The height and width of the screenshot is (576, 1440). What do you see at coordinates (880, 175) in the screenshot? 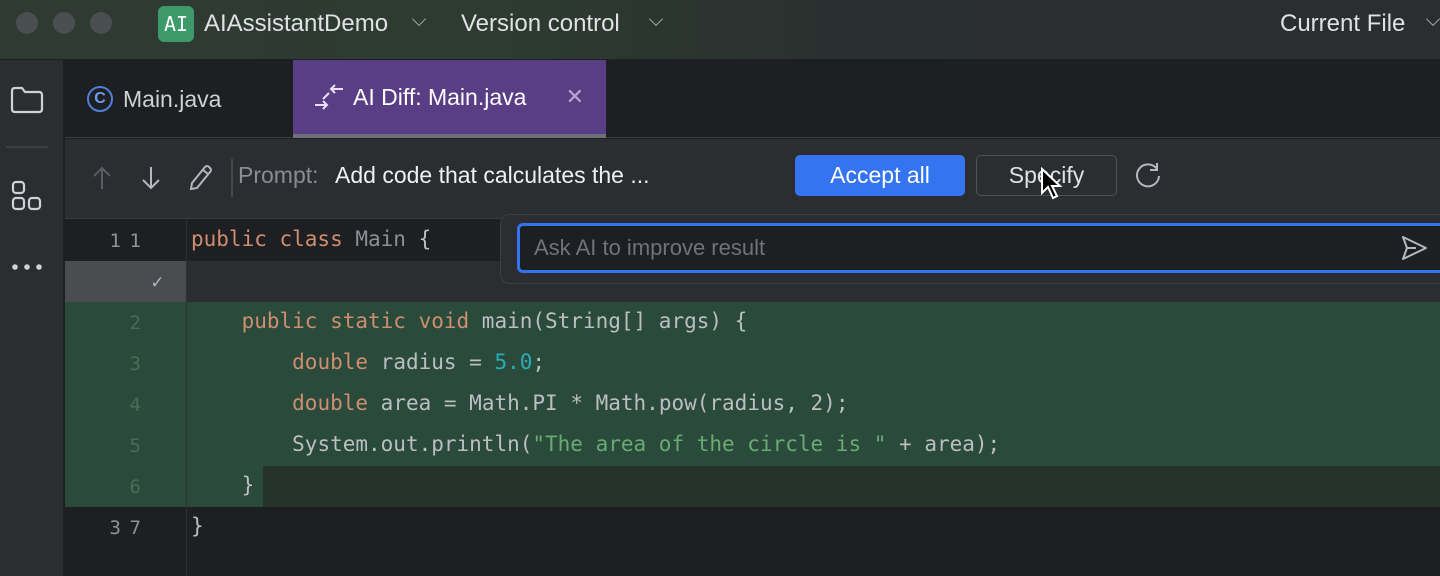
I see `accept-all-button: Accept all` at bounding box center [880, 175].